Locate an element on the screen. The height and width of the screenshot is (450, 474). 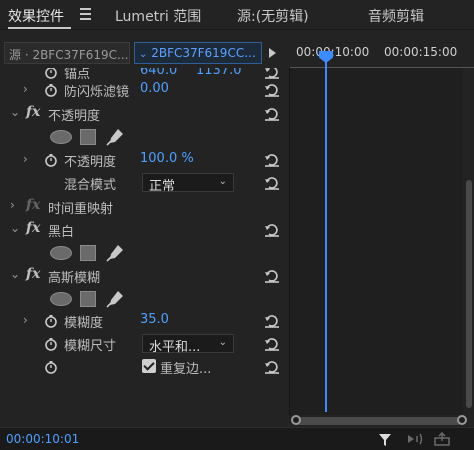
panel-tab-bar: 效果控件 Lumetri 范围 源:(无剪辑) 音频剪辑 is located at coordinates (237, 15).